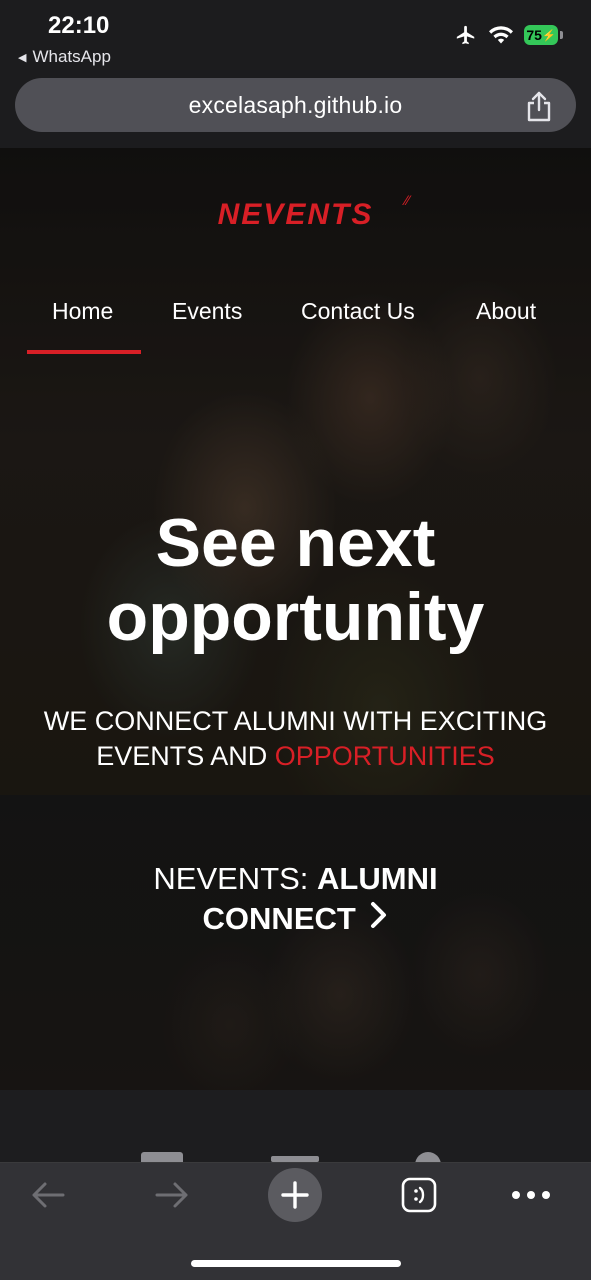 The width and height of the screenshot is (591, 1280). I want to click on browser-url-bar-area: excelasaph.github.io, so click(295, 113).